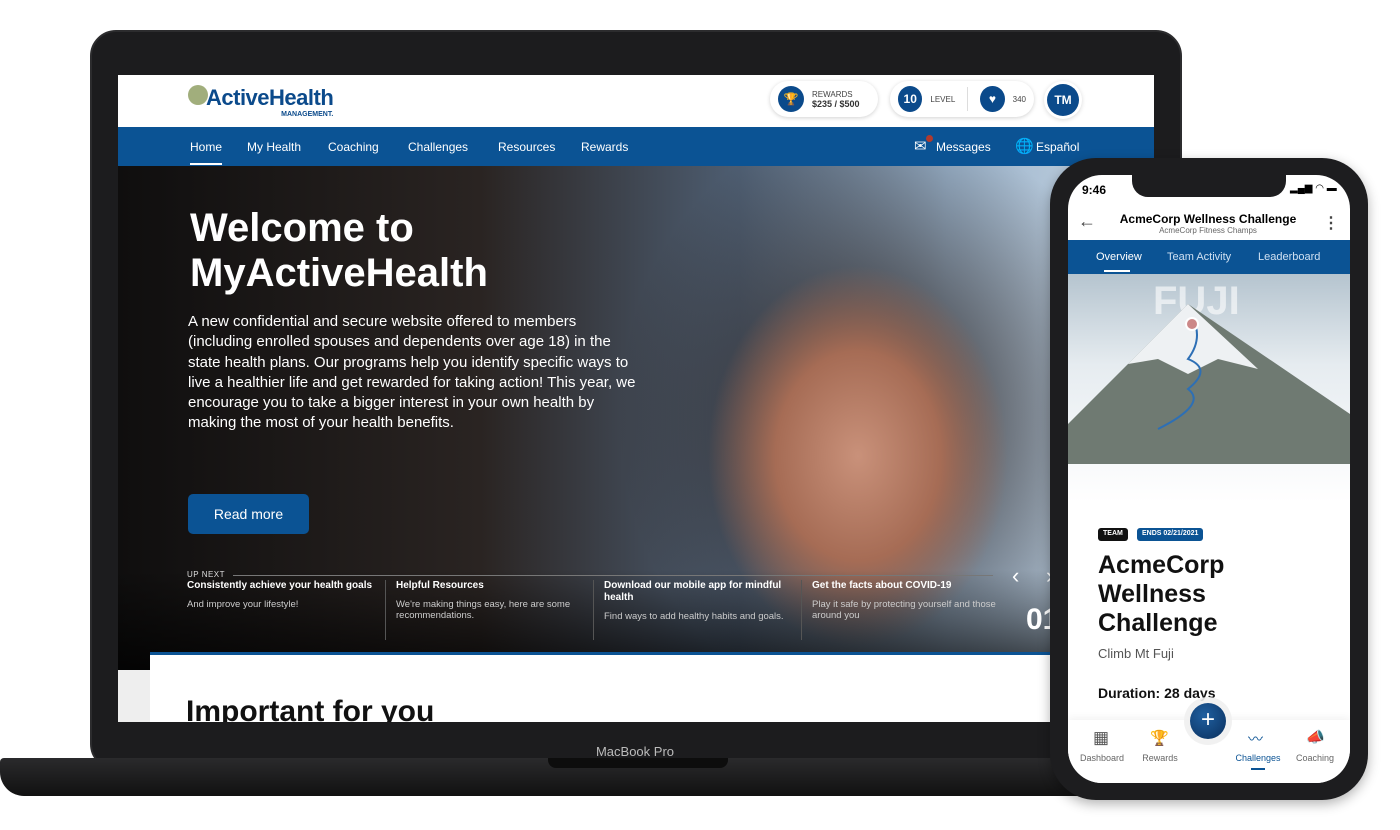 Image resolution: width=1400 pixels, height=830 pixels. Describe the element at coordinates (1170, 534) in the screenshot. I see `ends-badge: ENDS 02/21/2021` at that location.